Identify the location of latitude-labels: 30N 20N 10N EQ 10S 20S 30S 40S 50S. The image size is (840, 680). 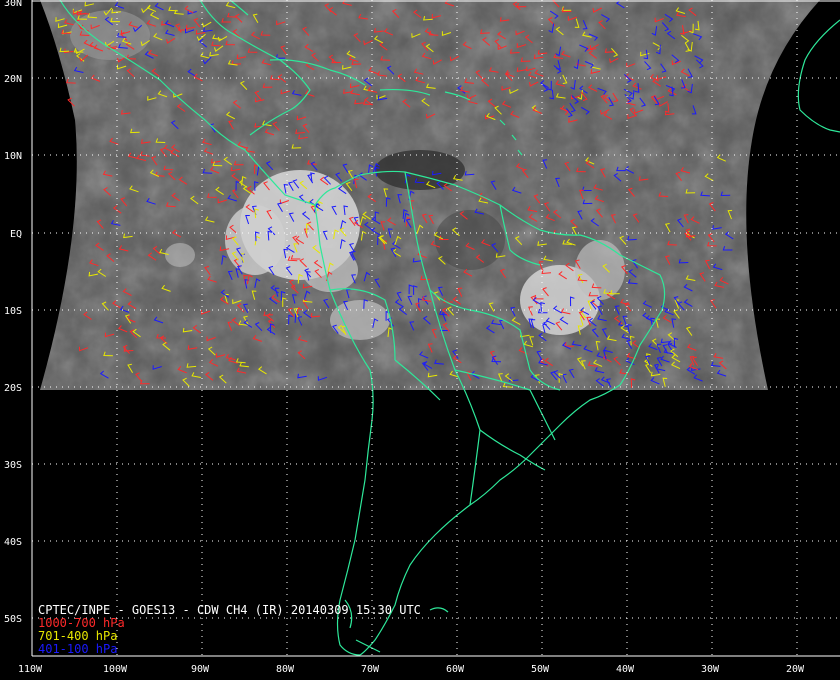
(13, 312).